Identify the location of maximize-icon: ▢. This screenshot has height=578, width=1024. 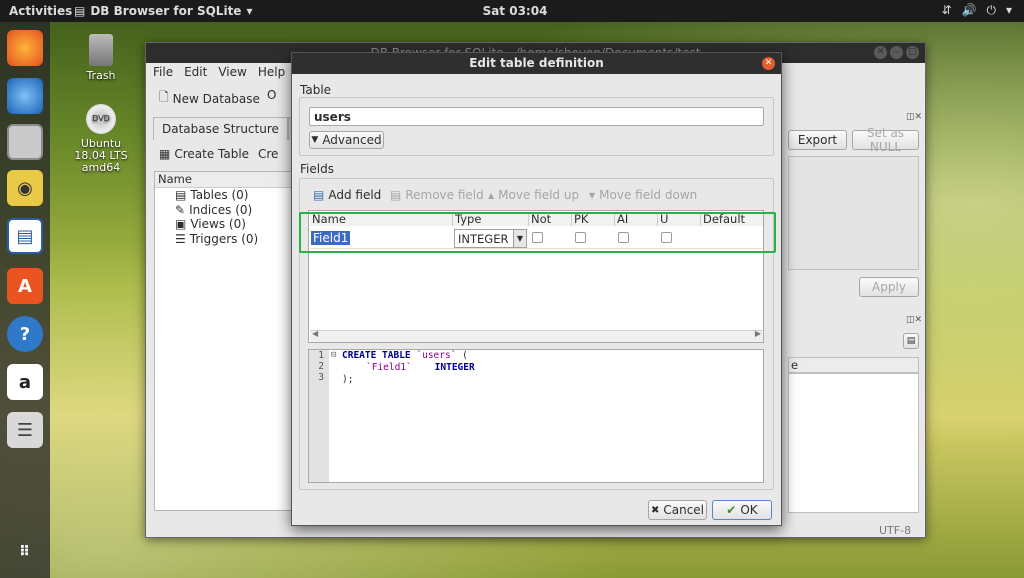
(912, 52).